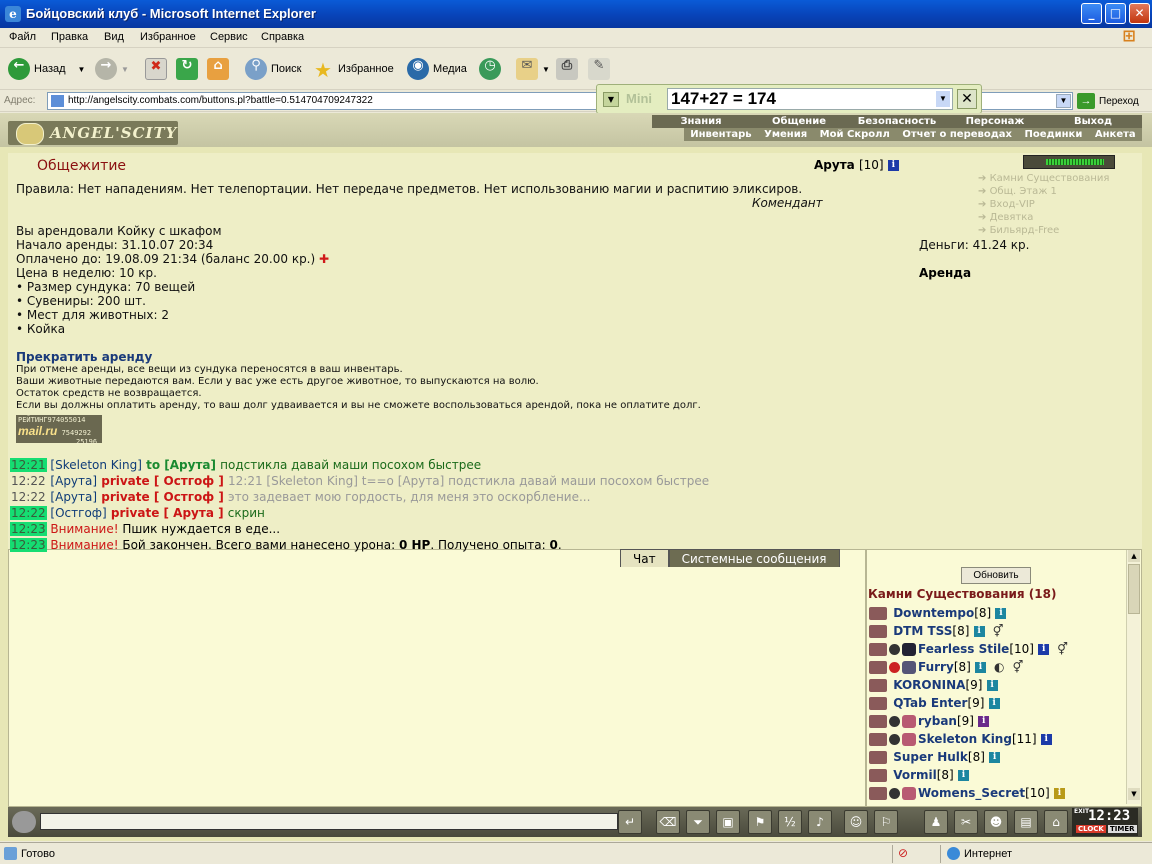 This screenshot has height=864, width=1152. I want to click on forward-button: → ▼, so click(112, 69).